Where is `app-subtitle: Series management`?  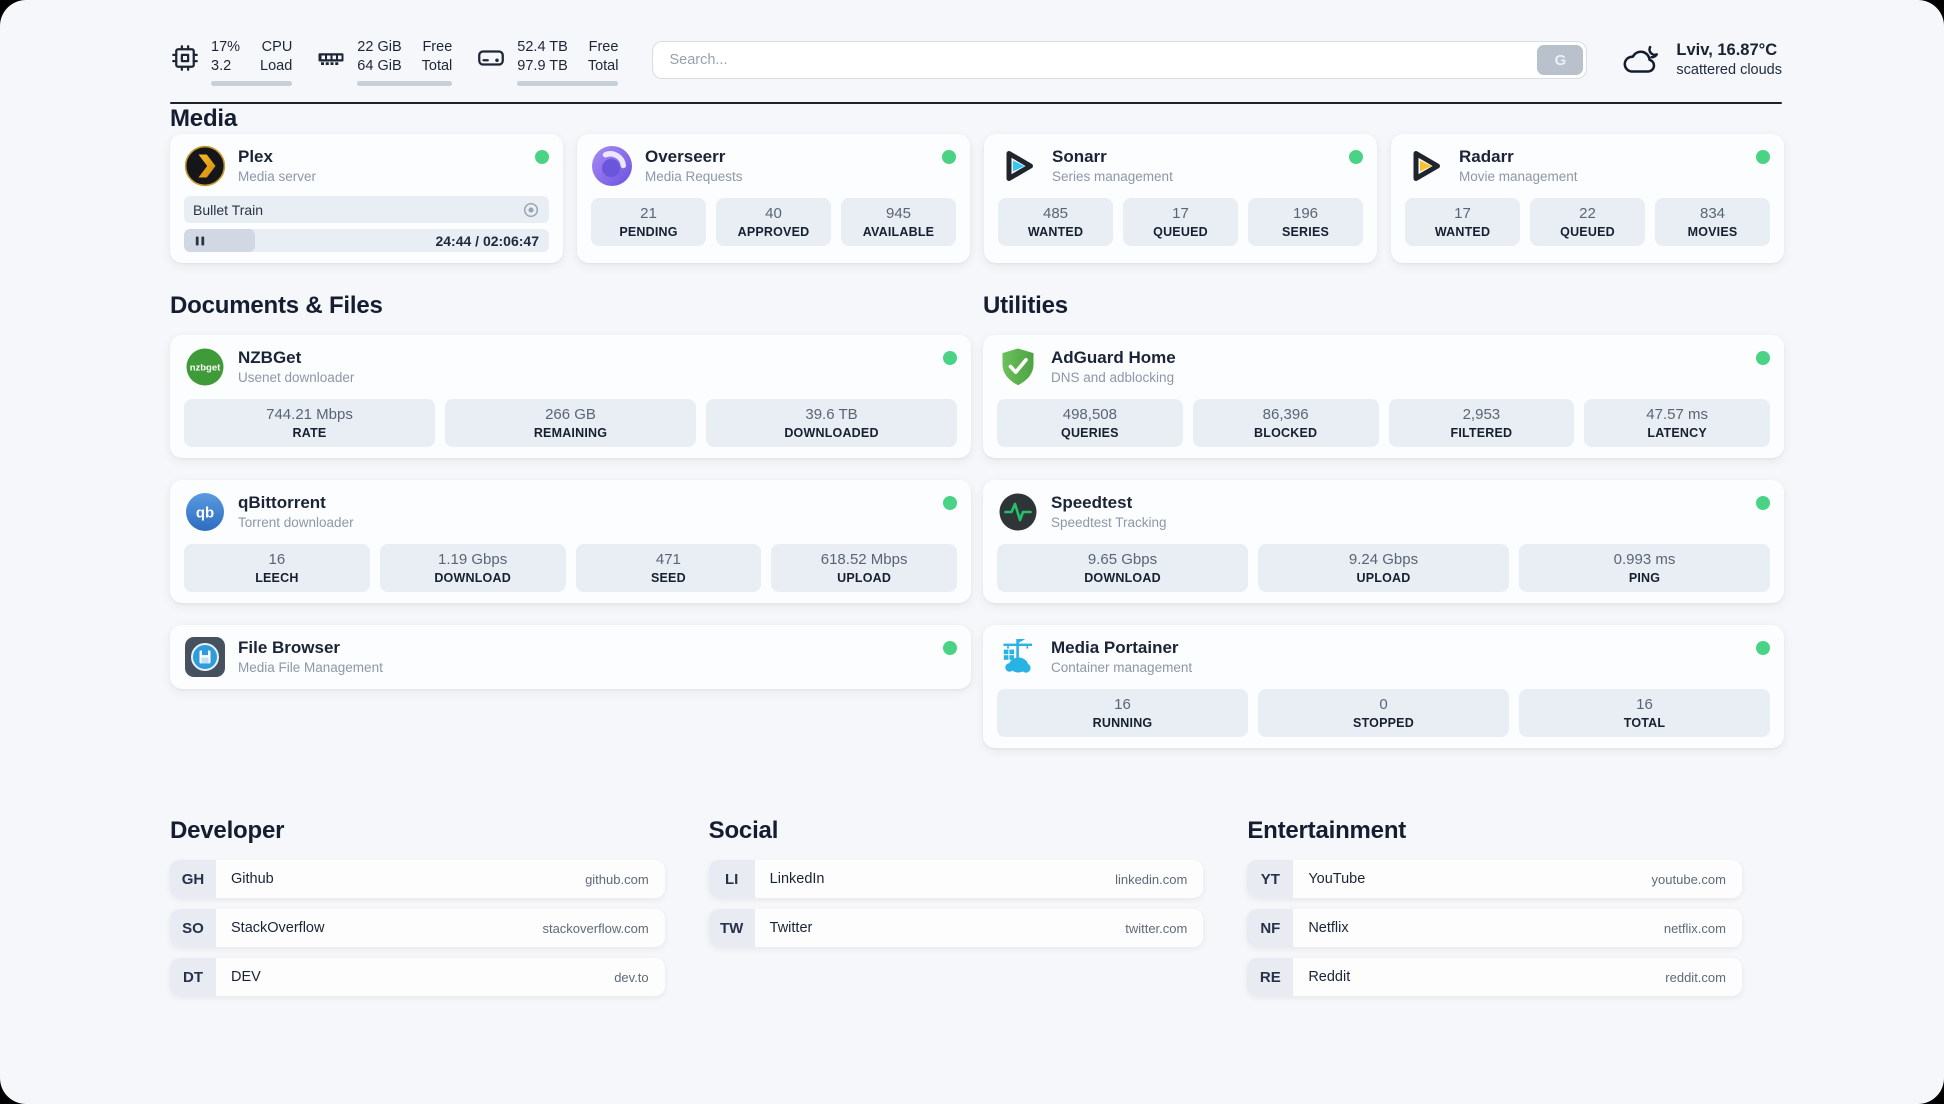 app-subtitle: Series management is located at coordinates (1112, 176).